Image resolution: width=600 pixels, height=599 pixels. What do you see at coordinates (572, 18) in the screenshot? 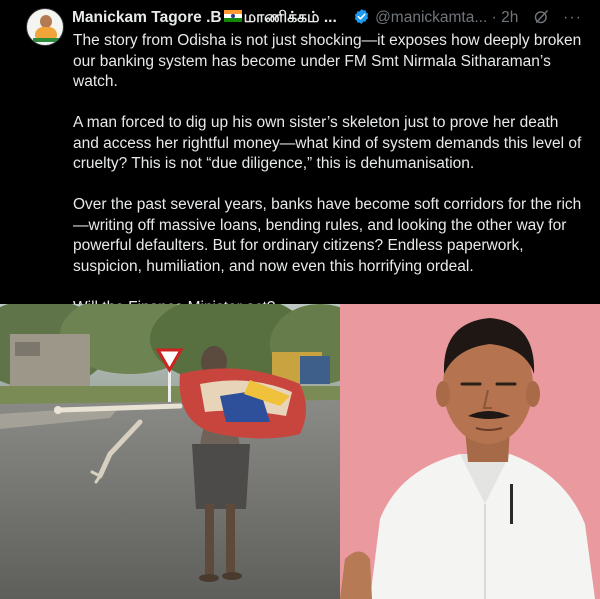
I see `more-options-icon: ···` at bounding box center [572, 18].